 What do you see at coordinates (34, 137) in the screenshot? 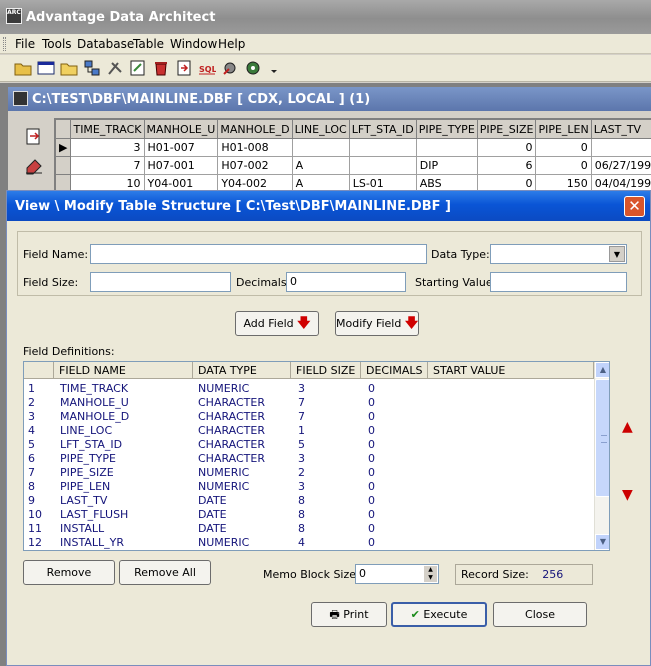
I see `grid-export-icon` at bounding box center [34, 137].